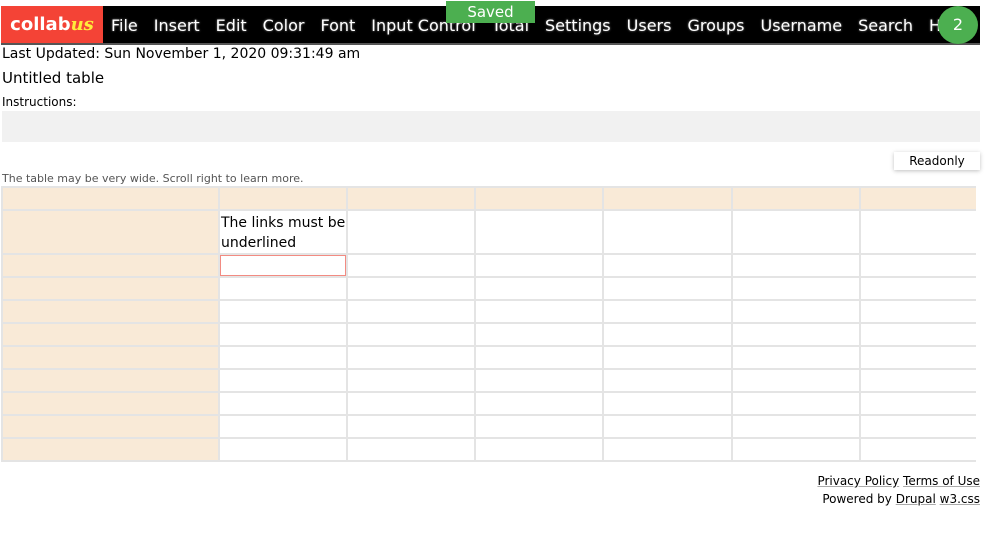 The width and height of the screenshot is (985, 534). What do you see at coordinates (283, 265) in the screenshot?
I see `selected-cell` at bounding box center [283, 265].